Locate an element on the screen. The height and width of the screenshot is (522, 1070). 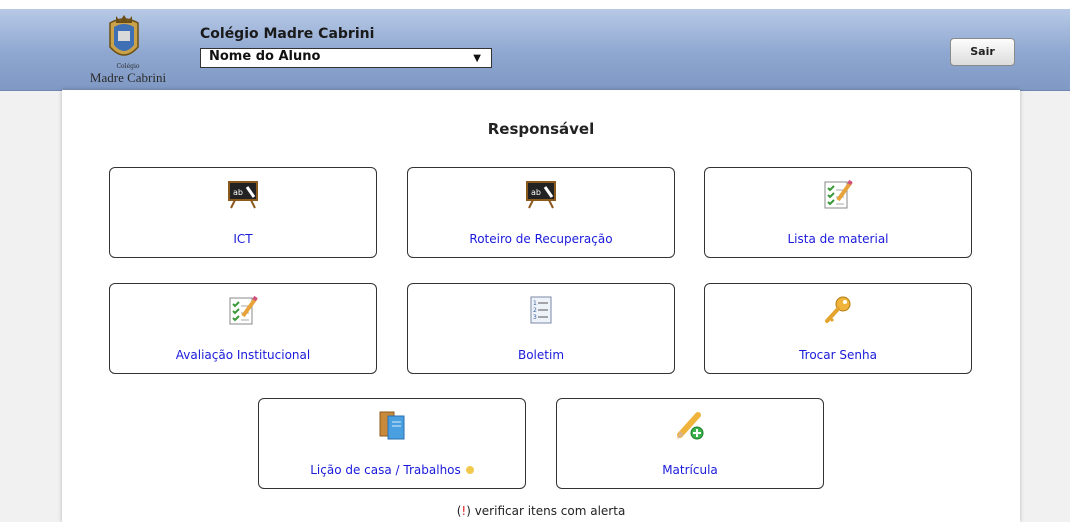
svg-text: 1 is located at coordinates (535, 303).